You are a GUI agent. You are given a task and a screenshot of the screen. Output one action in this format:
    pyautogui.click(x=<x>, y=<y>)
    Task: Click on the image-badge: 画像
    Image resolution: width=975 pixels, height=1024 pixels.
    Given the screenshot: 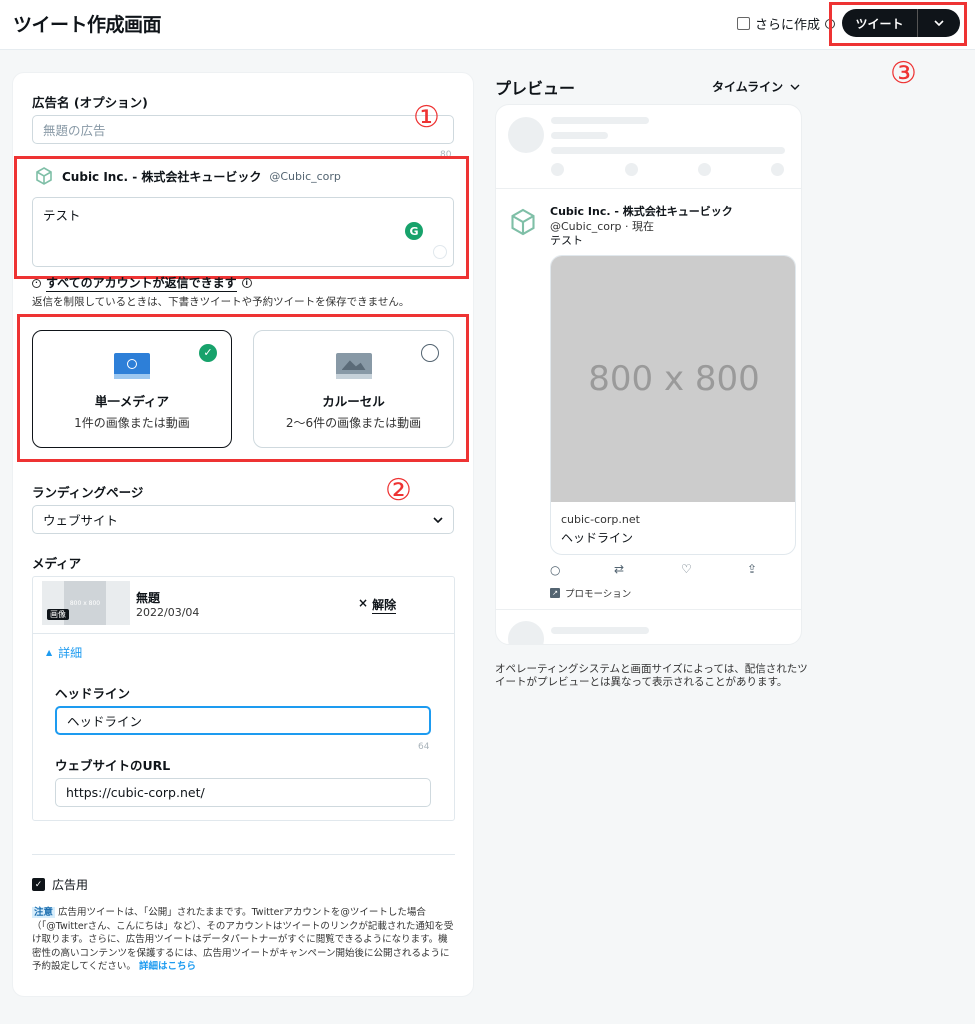 What is the action you would take?
    pyautogui.click(x=58, y=614)
    